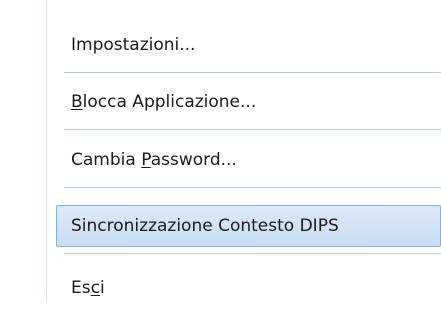 Image resolution: width=441 pixels, height=309 pixels. What do you see at coordinates (77, 102) in the screenshot?
I see `menu-item-accelerator: B` at bounding box center [77, 102].